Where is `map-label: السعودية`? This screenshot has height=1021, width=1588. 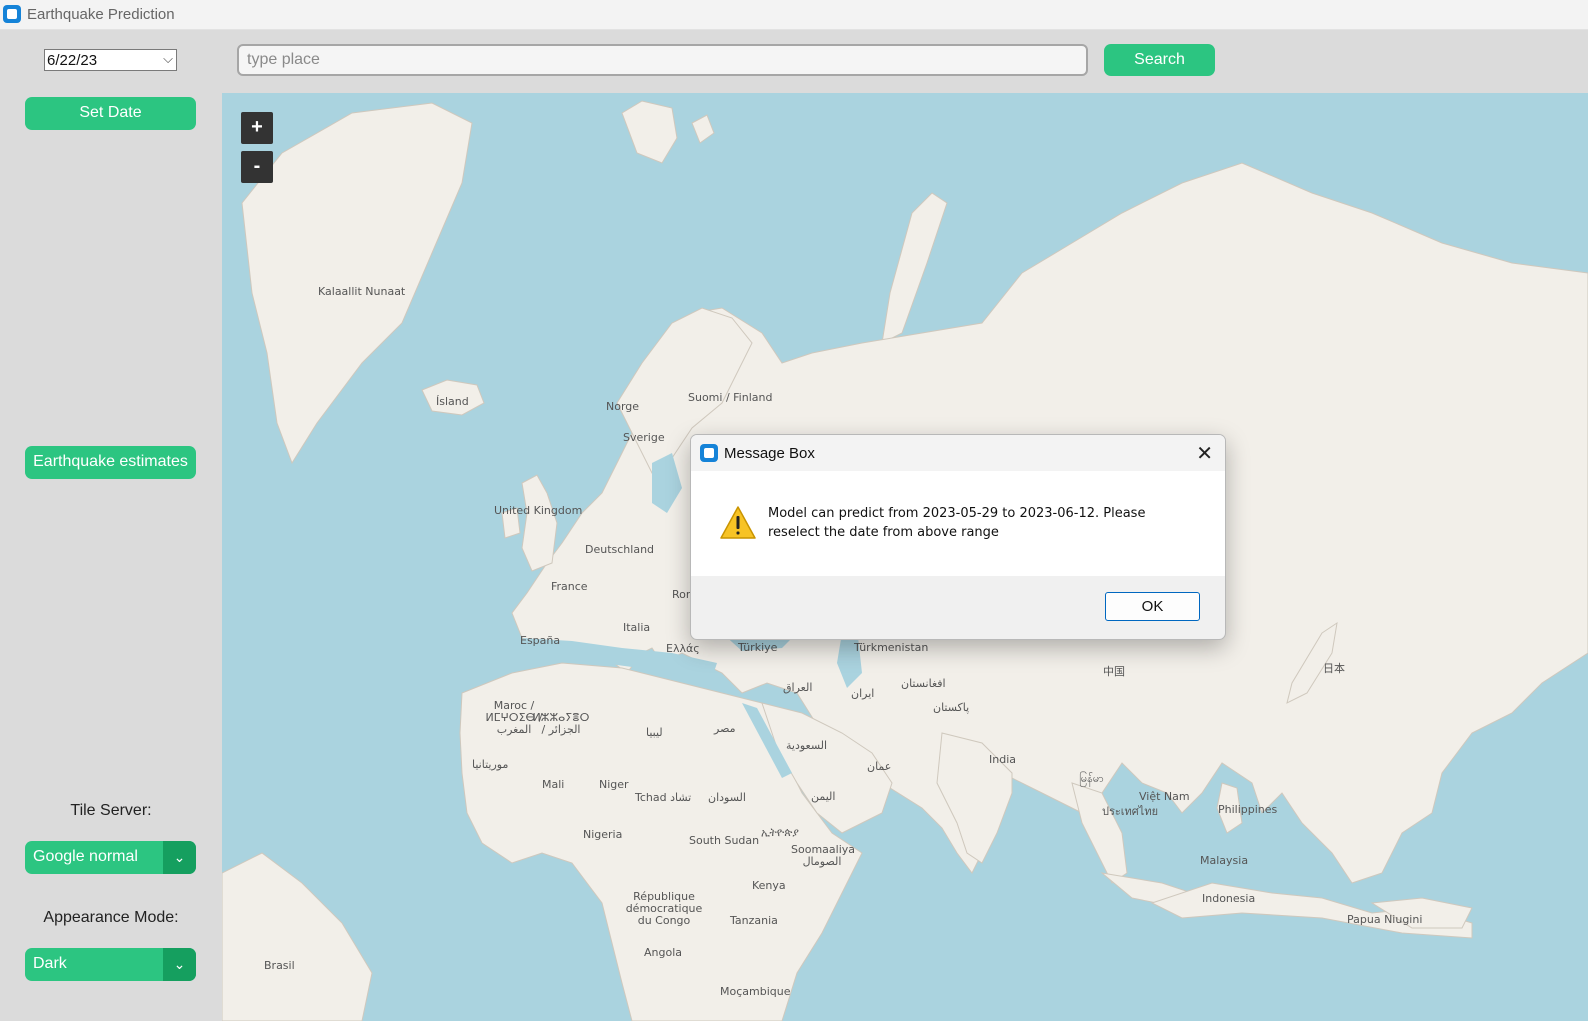 map-label: السعودية is located at coordinates (807, 745).